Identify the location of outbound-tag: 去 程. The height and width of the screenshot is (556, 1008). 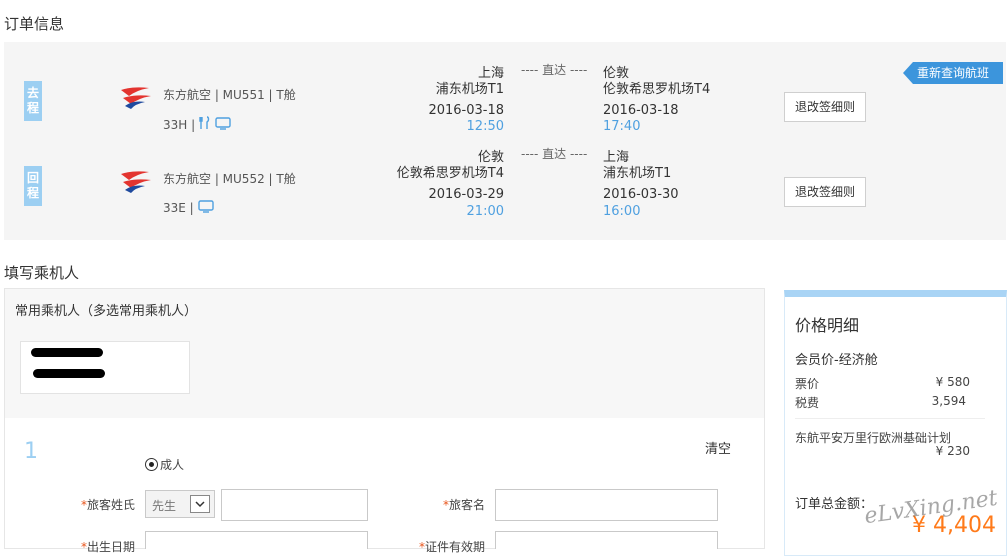
(33, 101).